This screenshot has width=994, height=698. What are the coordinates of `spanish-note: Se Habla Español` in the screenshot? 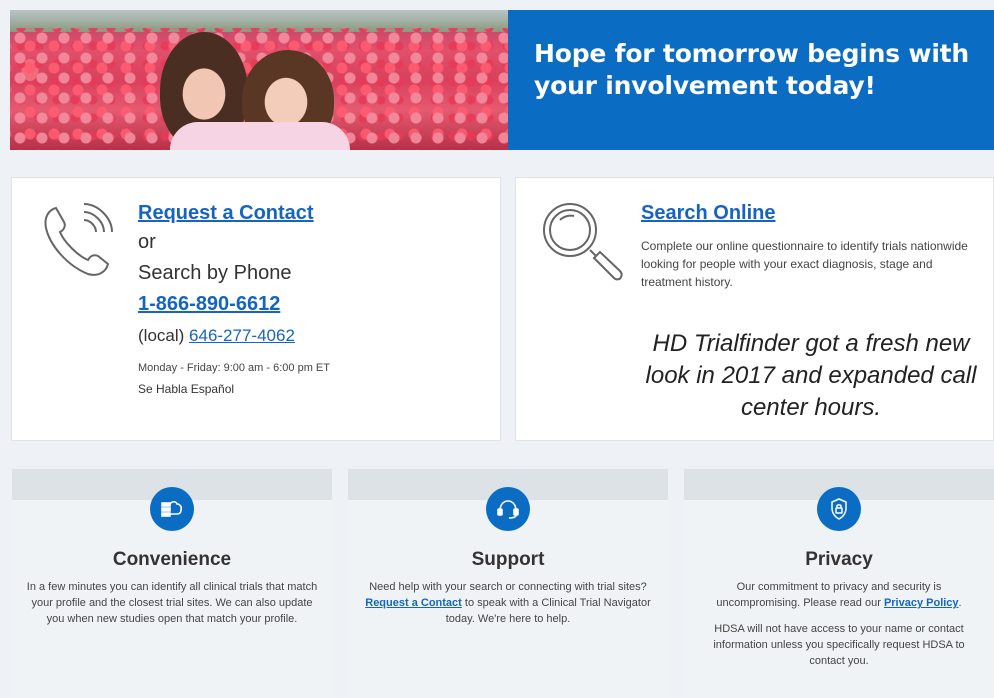 It's located at (186, 389).